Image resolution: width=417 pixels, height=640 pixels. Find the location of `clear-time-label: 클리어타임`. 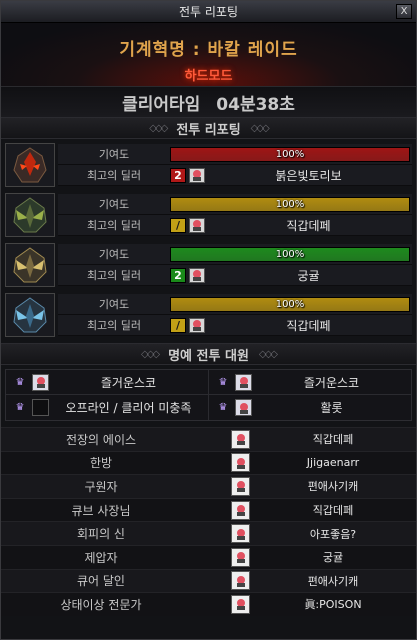

clear-time-label: 클리어타임 is located at coordinates (161, 104).